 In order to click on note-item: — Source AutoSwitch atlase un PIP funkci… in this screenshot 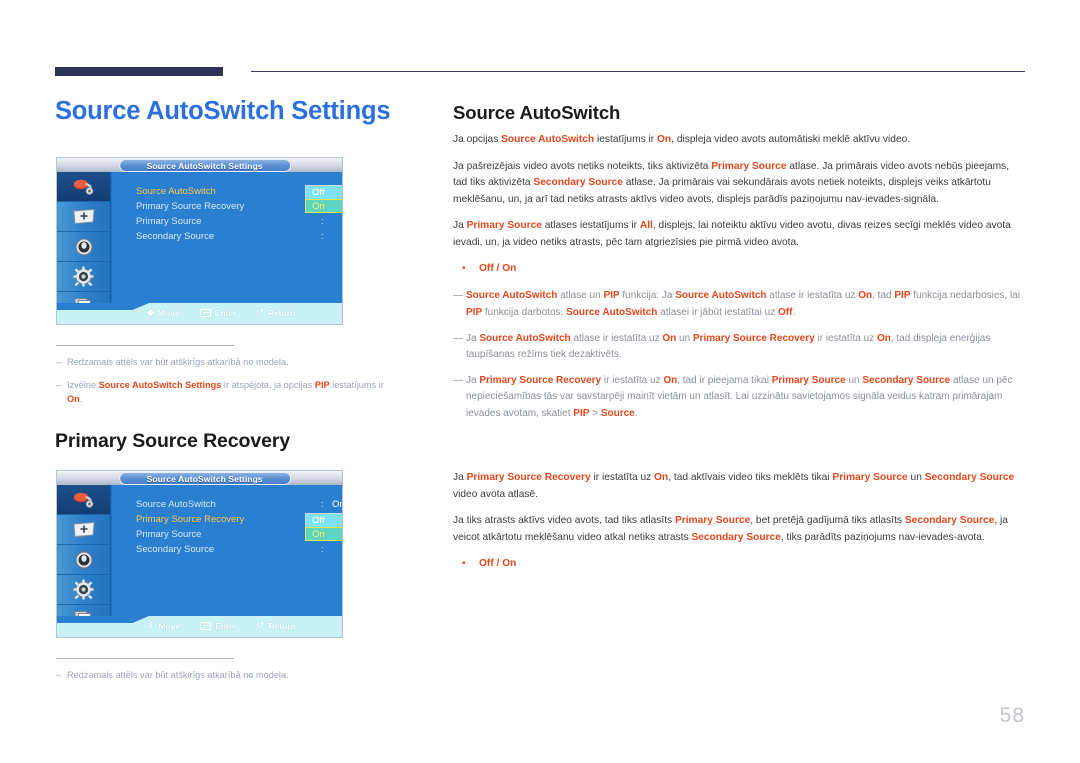, I will do `click(739, 304)`.